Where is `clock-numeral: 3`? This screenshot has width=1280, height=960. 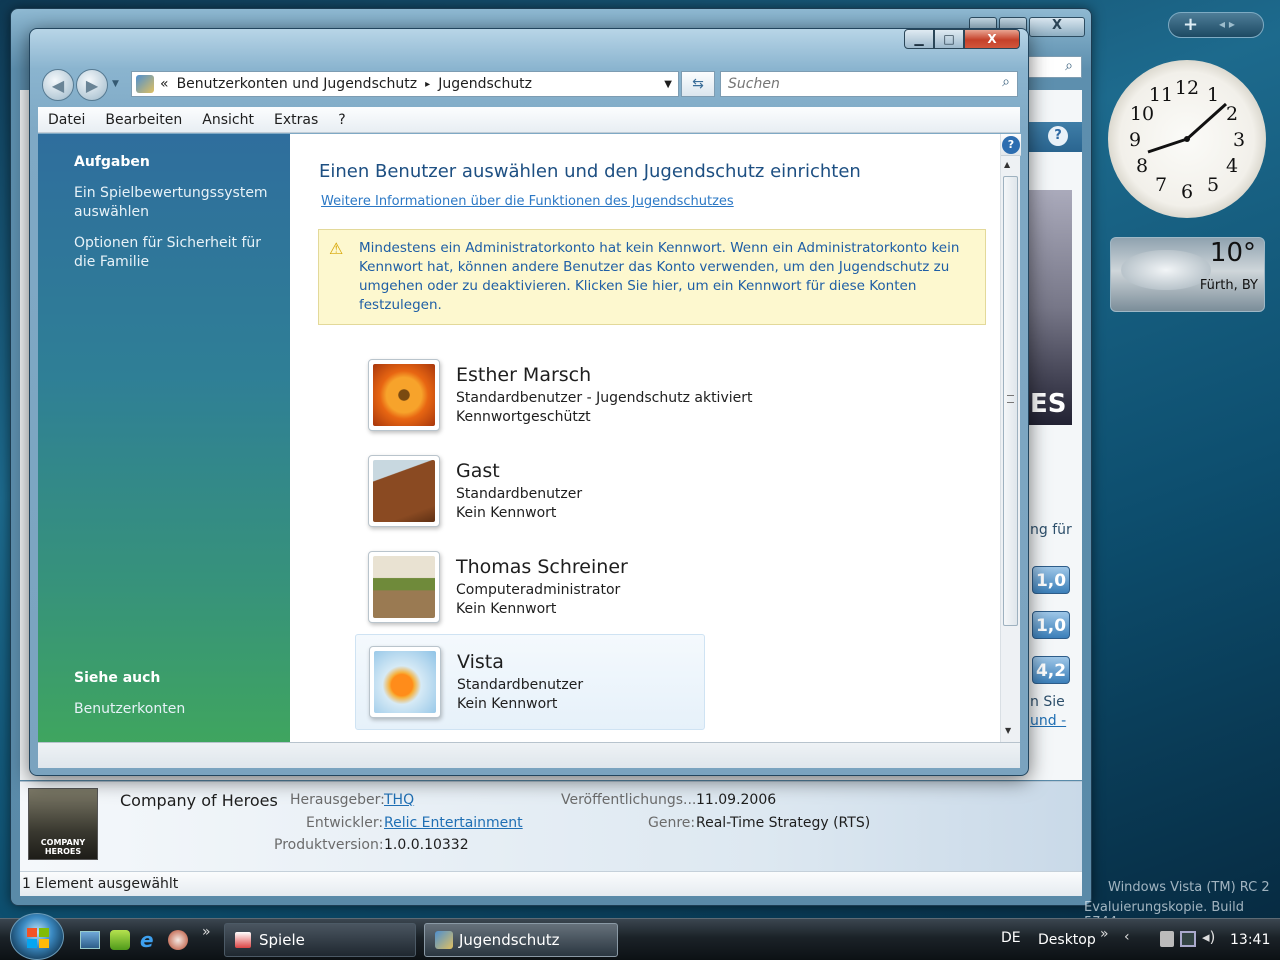
clock-numeral: 3 is located at coordinates (1239, 140).